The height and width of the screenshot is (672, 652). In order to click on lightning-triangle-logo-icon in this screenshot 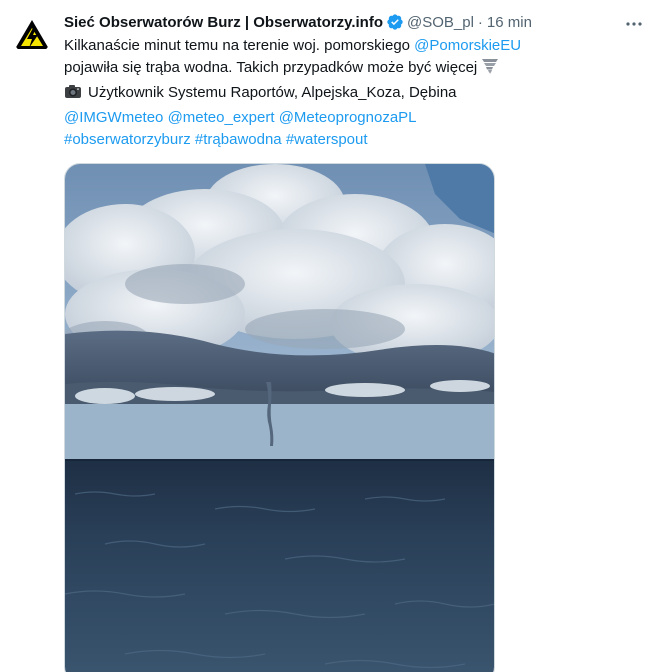, I will do `click(32, 35)`.